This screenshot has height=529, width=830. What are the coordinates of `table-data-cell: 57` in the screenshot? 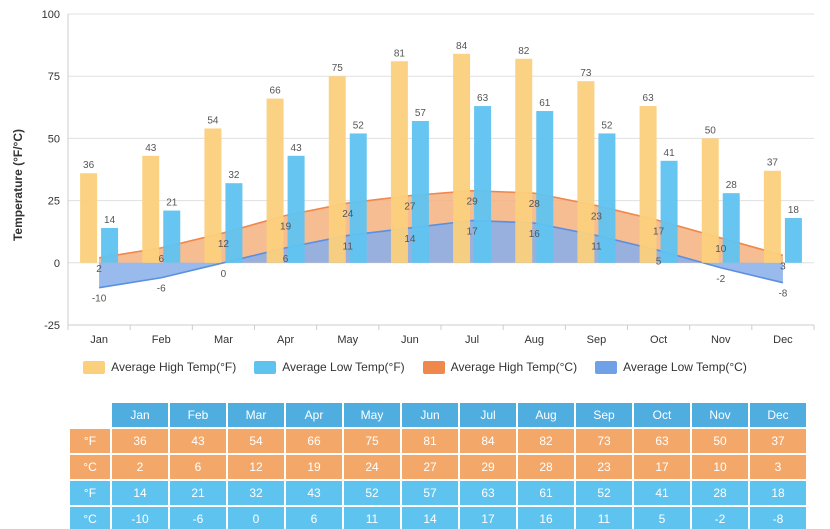 It's located at (430, 493).